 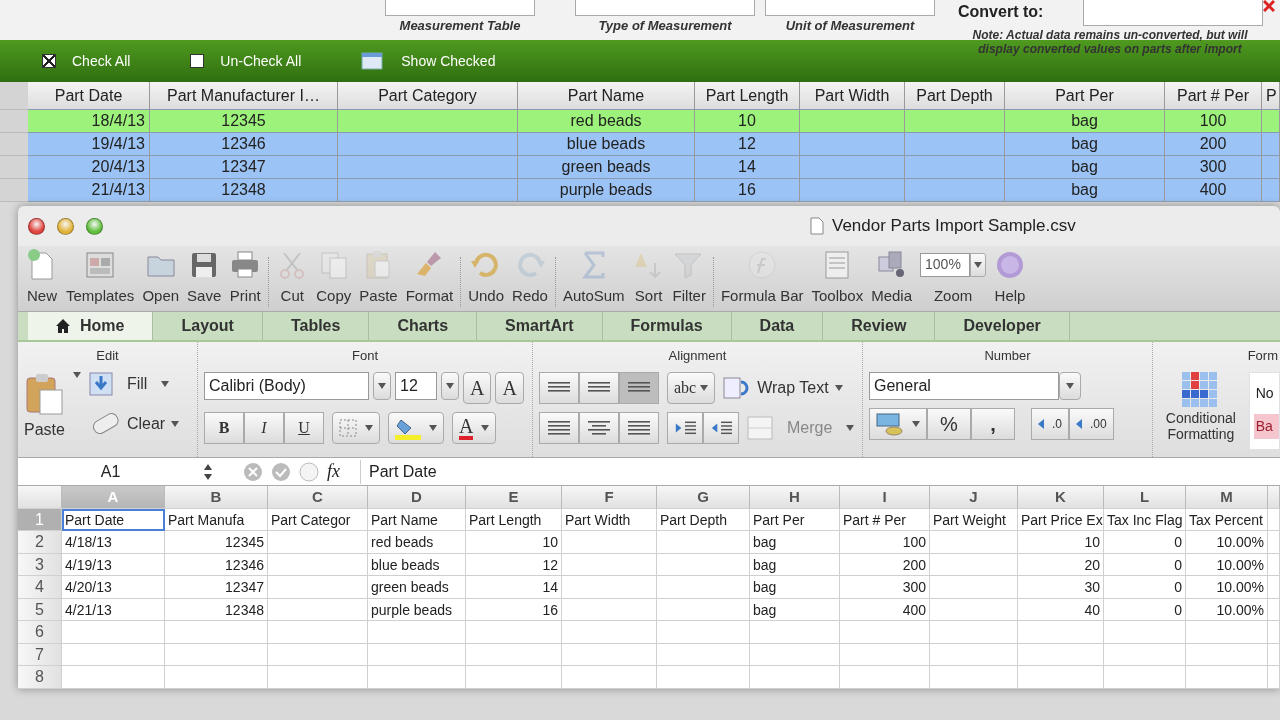 What do you see at coordinates (949, 423) in the screenshot?
I see `percent-button: %` at bounding box center [949, 423].